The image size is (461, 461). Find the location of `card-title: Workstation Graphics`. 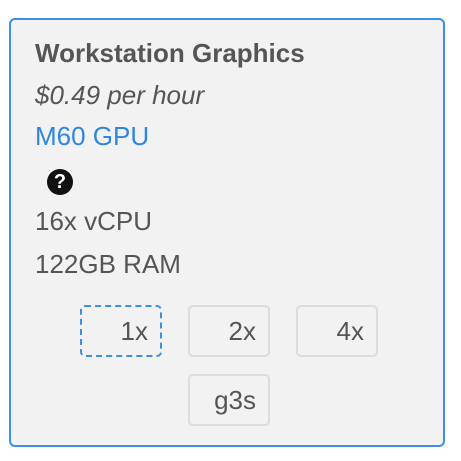

card-title: Workstation Graphics is located at coordinates (170, 53).